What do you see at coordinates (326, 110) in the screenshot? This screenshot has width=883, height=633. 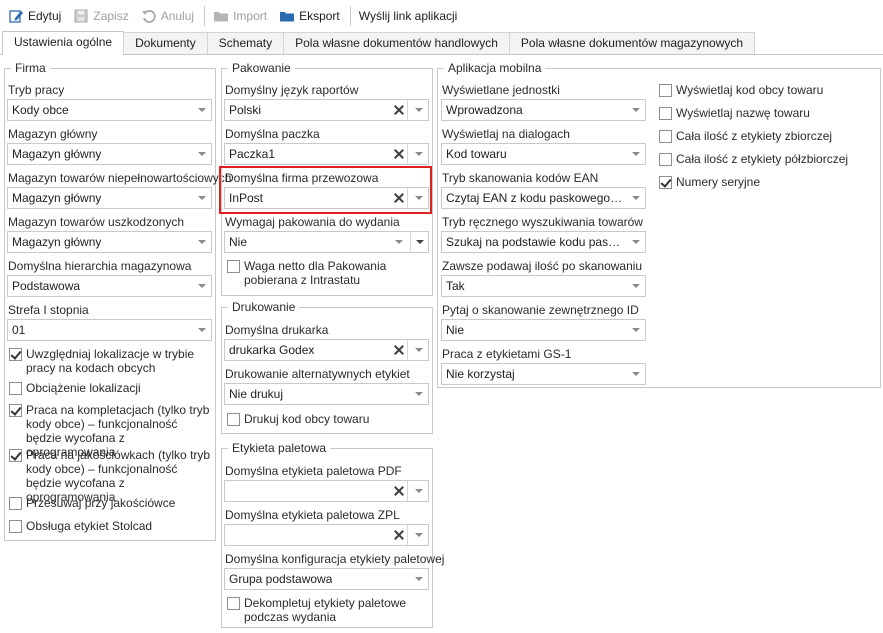 I see `report-language-select: Polski` at bounding box center [326, 110].